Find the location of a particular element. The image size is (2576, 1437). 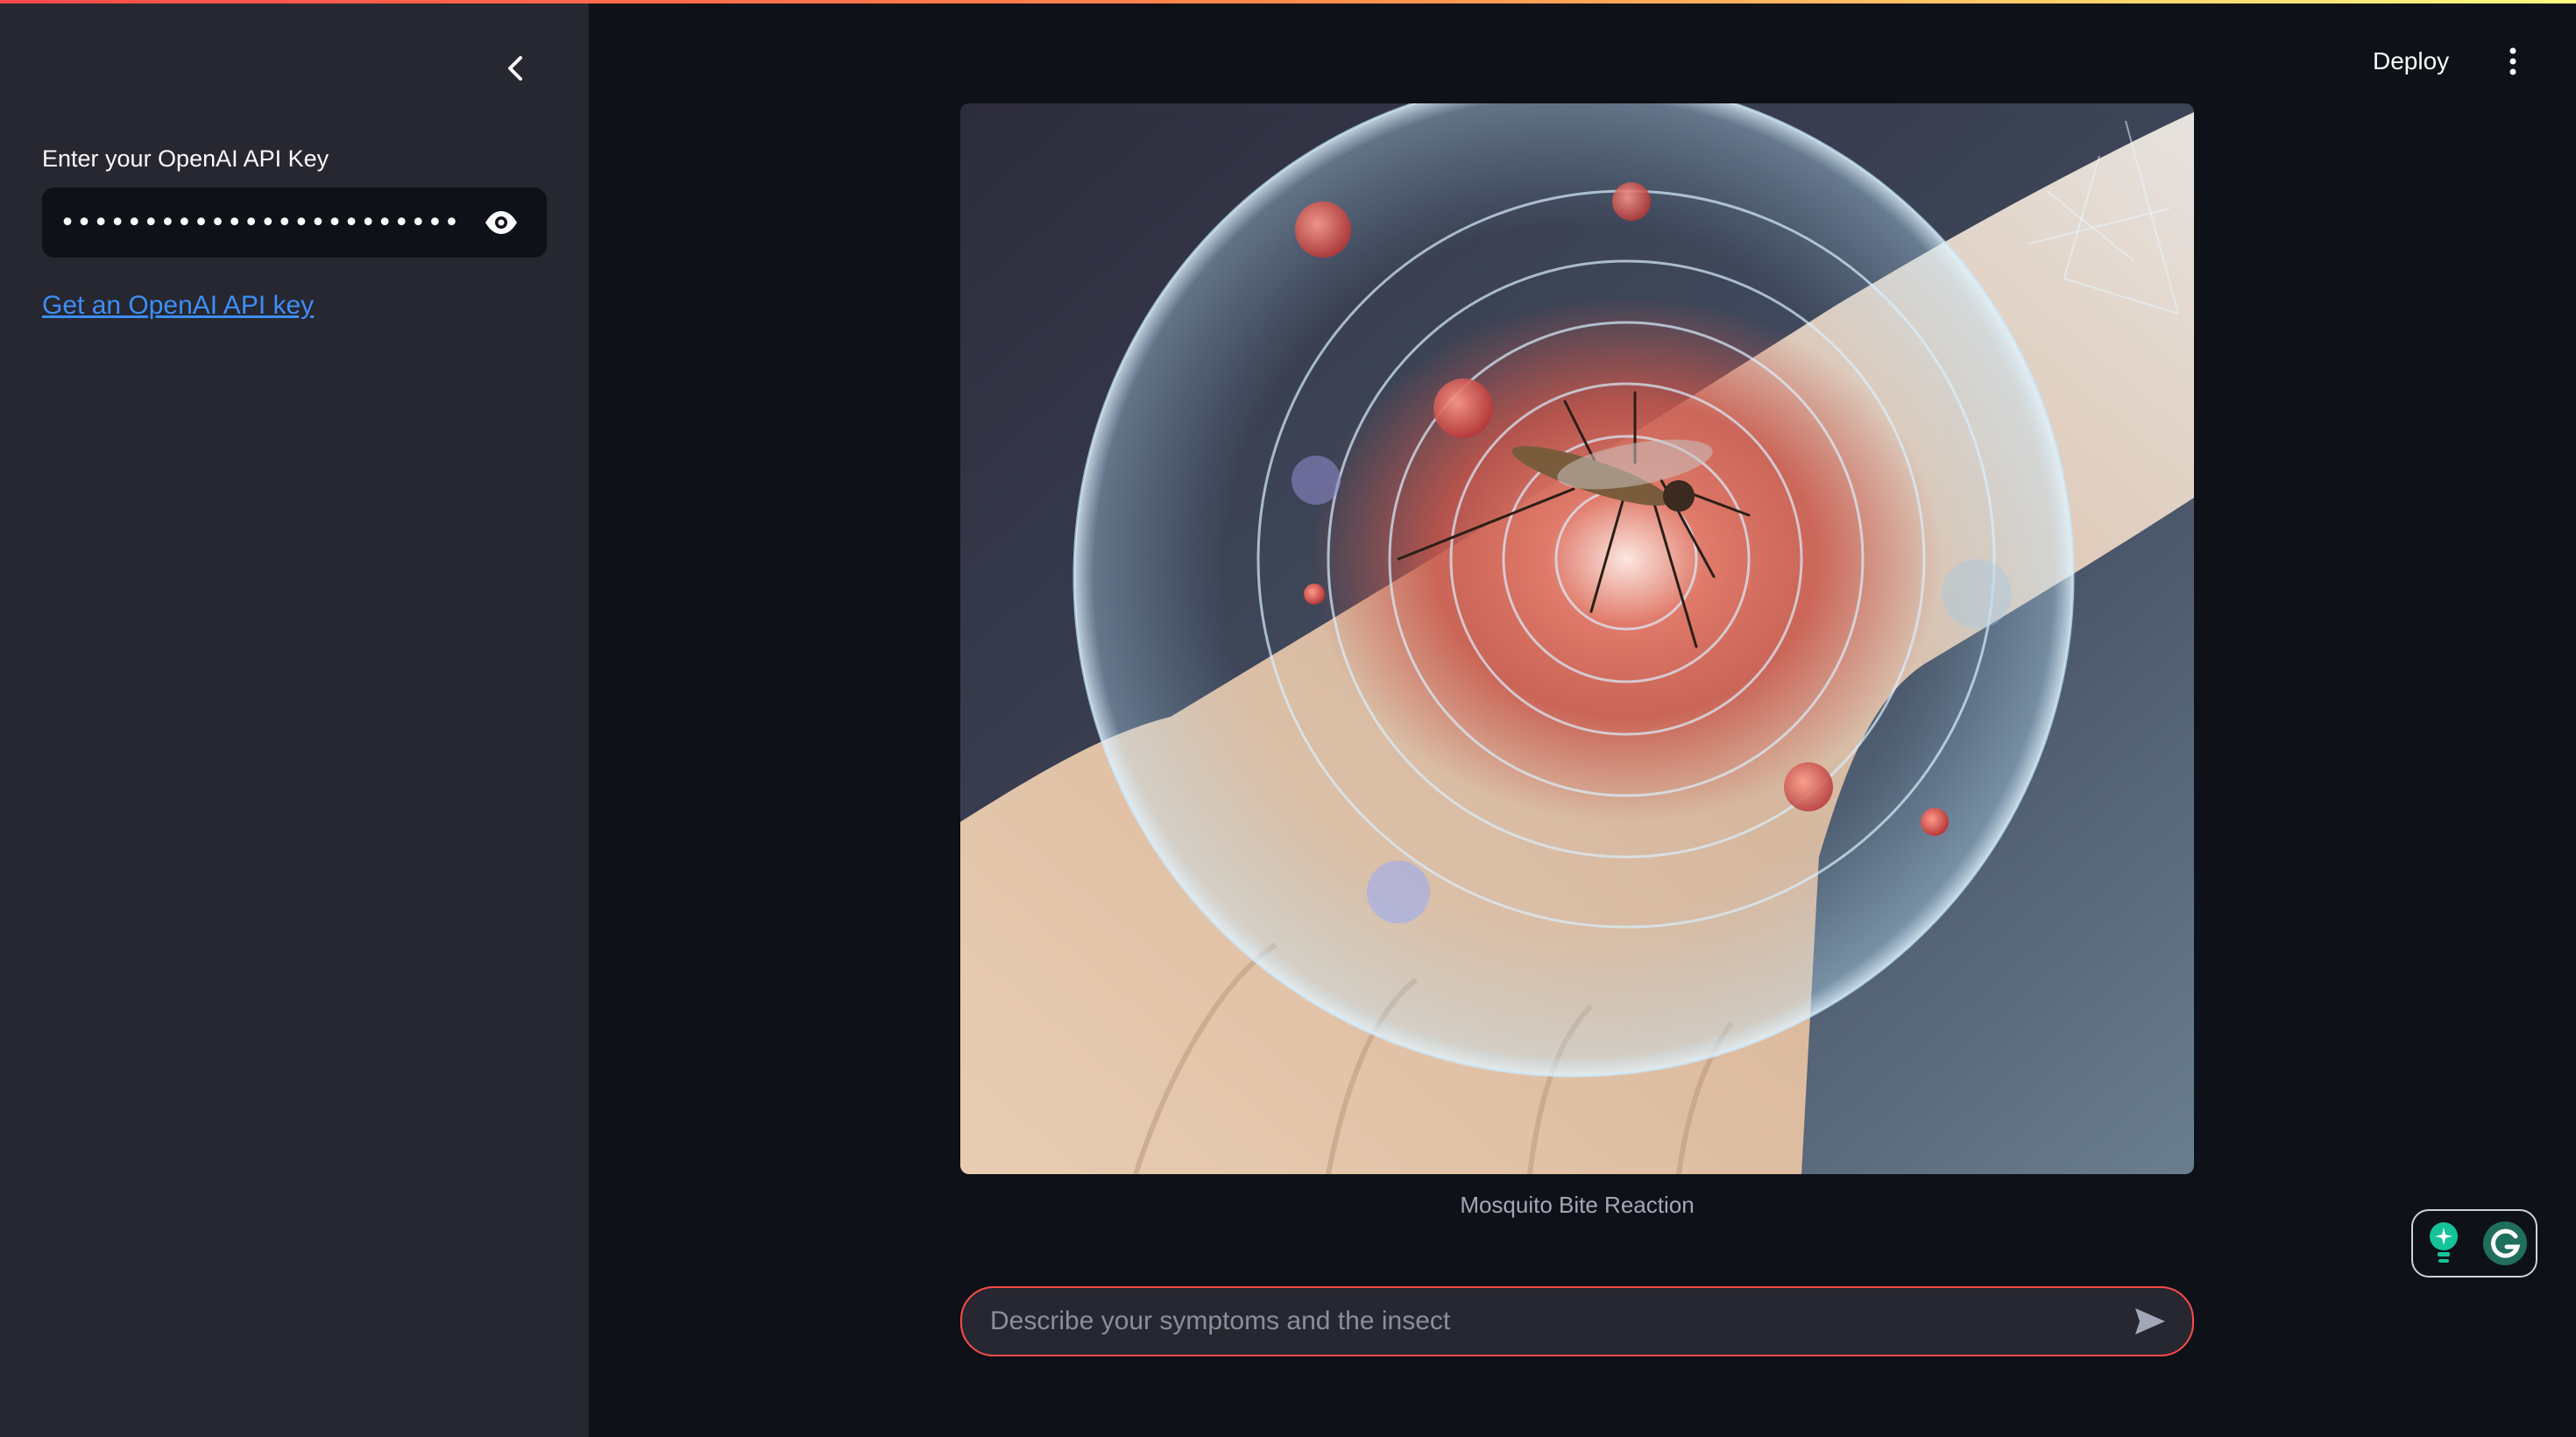

grammarly-icon is located at coordinates (2505, 1243).